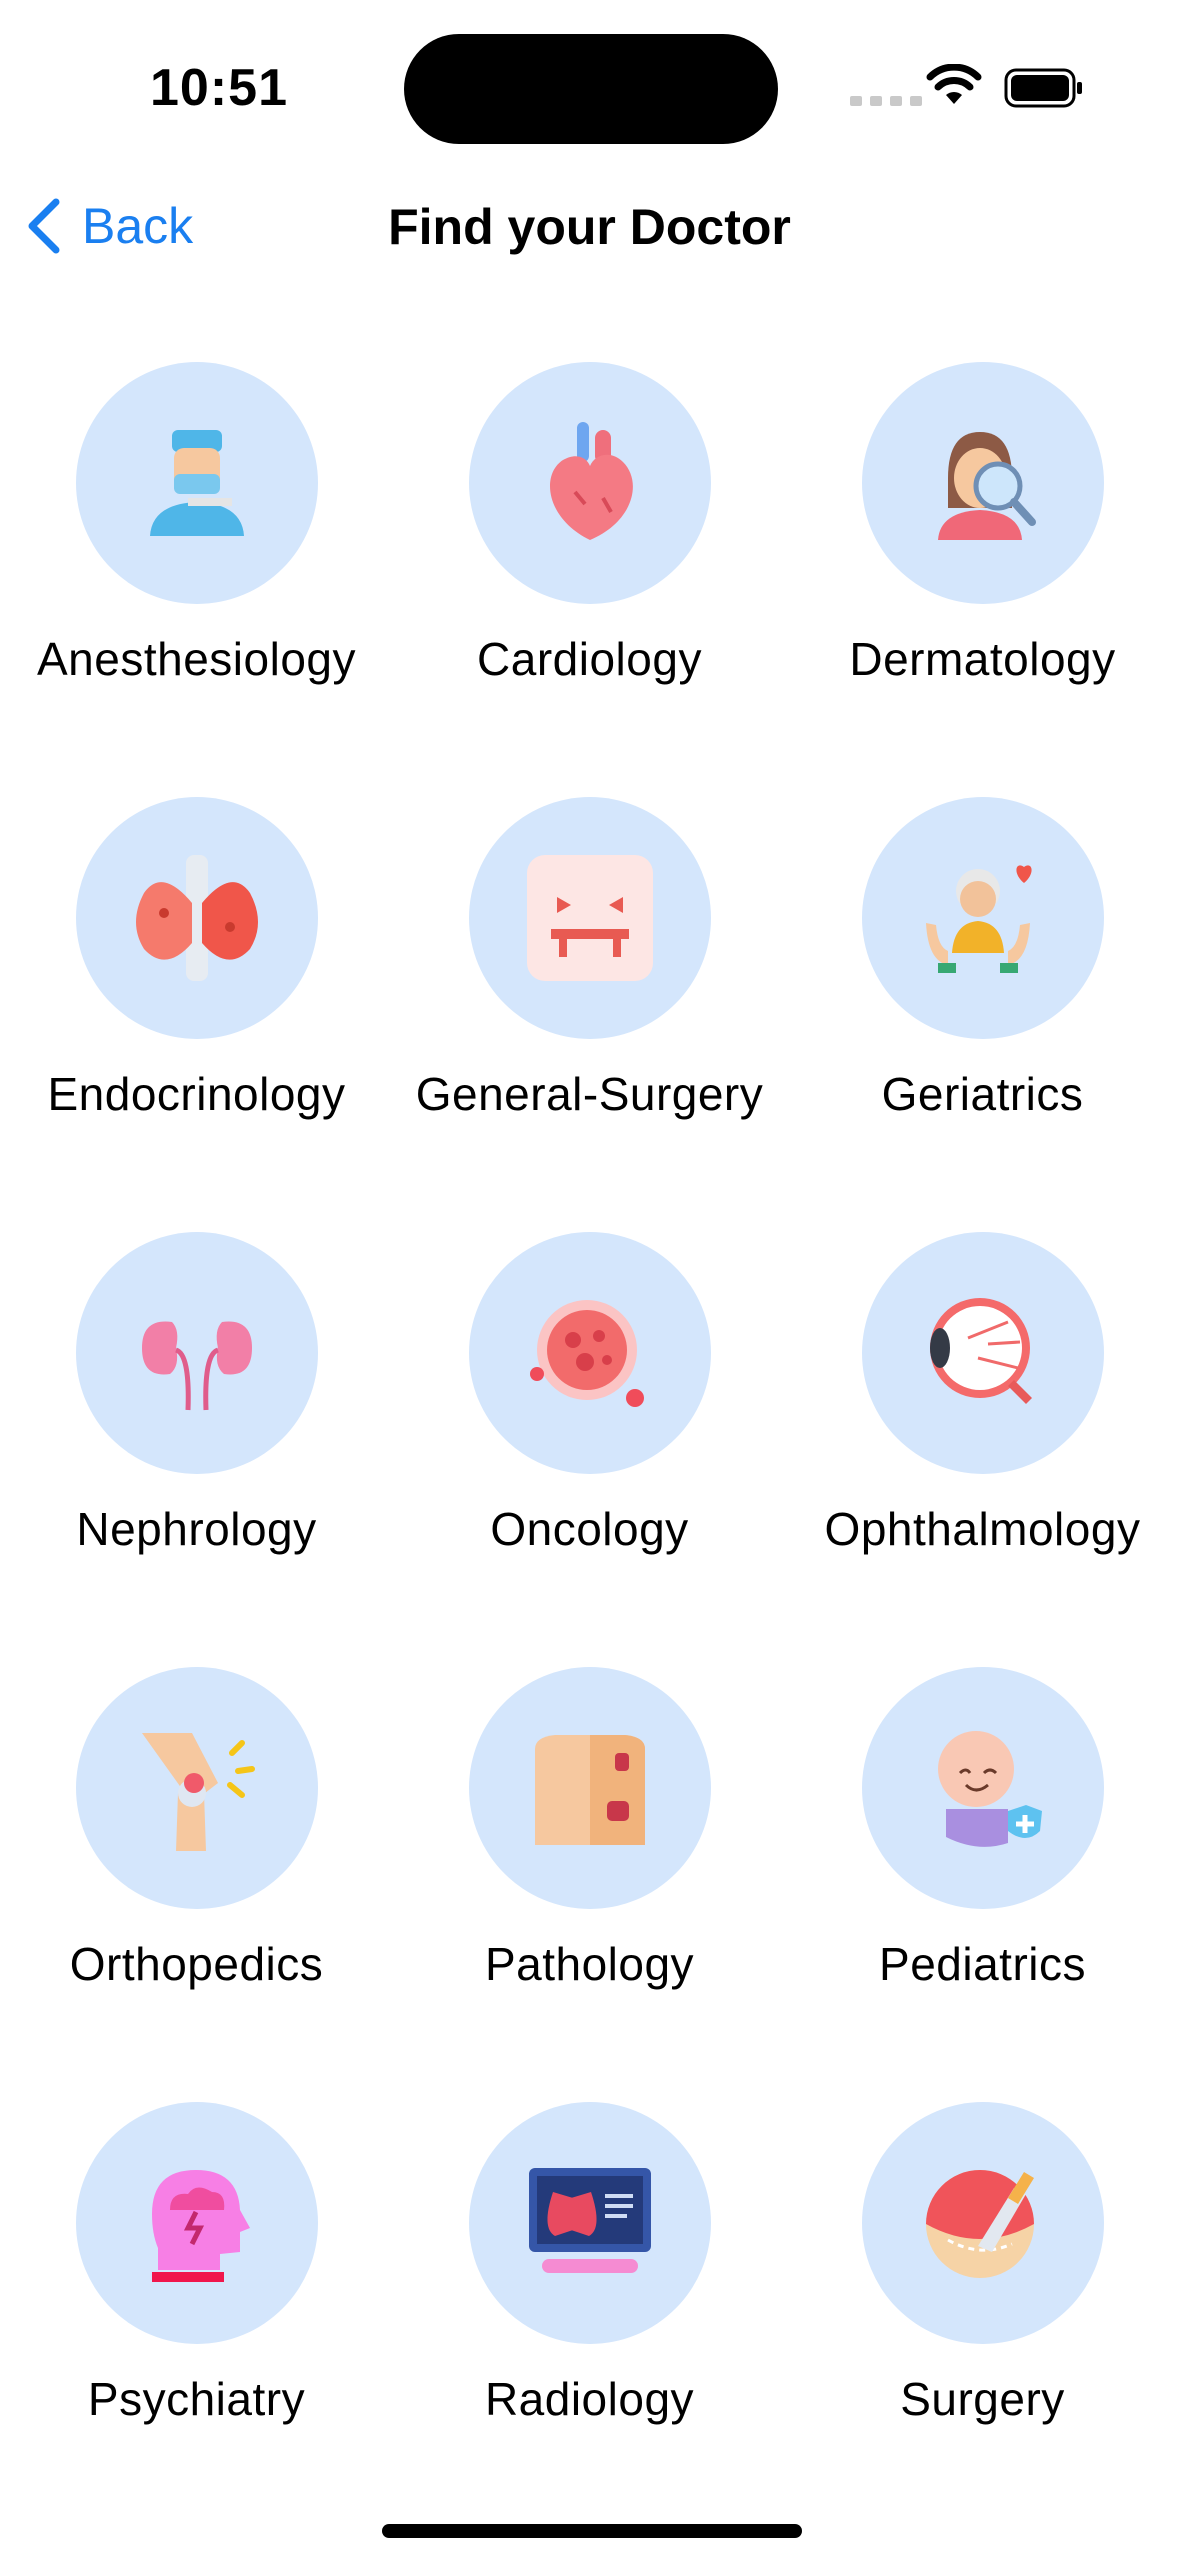 This screenshot has width=1179, height=2556. I want to click on specialty-nephrology: Nephrology, so click(196, 1449).